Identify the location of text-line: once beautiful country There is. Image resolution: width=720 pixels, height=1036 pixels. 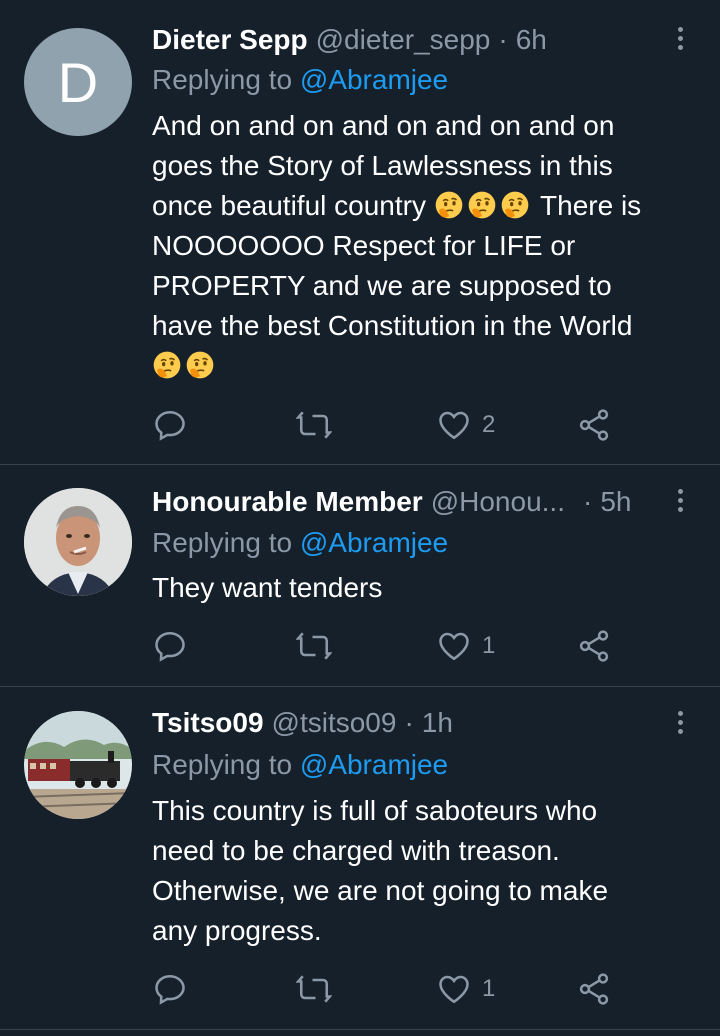
(426, 206).